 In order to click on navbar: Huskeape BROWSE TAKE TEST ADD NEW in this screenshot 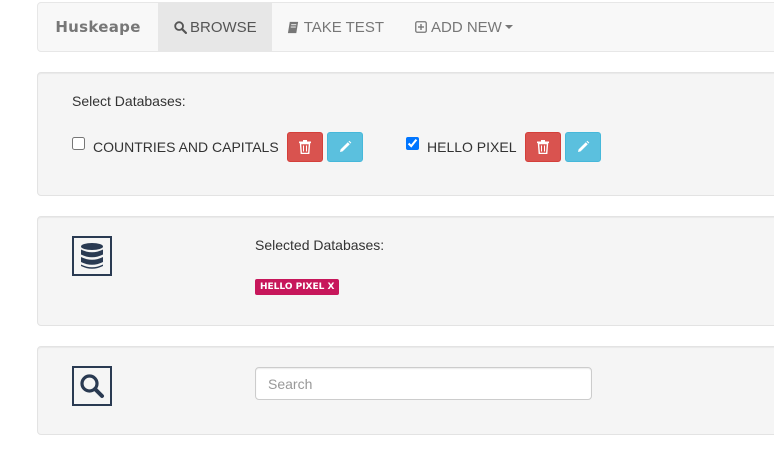, I will do `click(405, 27)`.